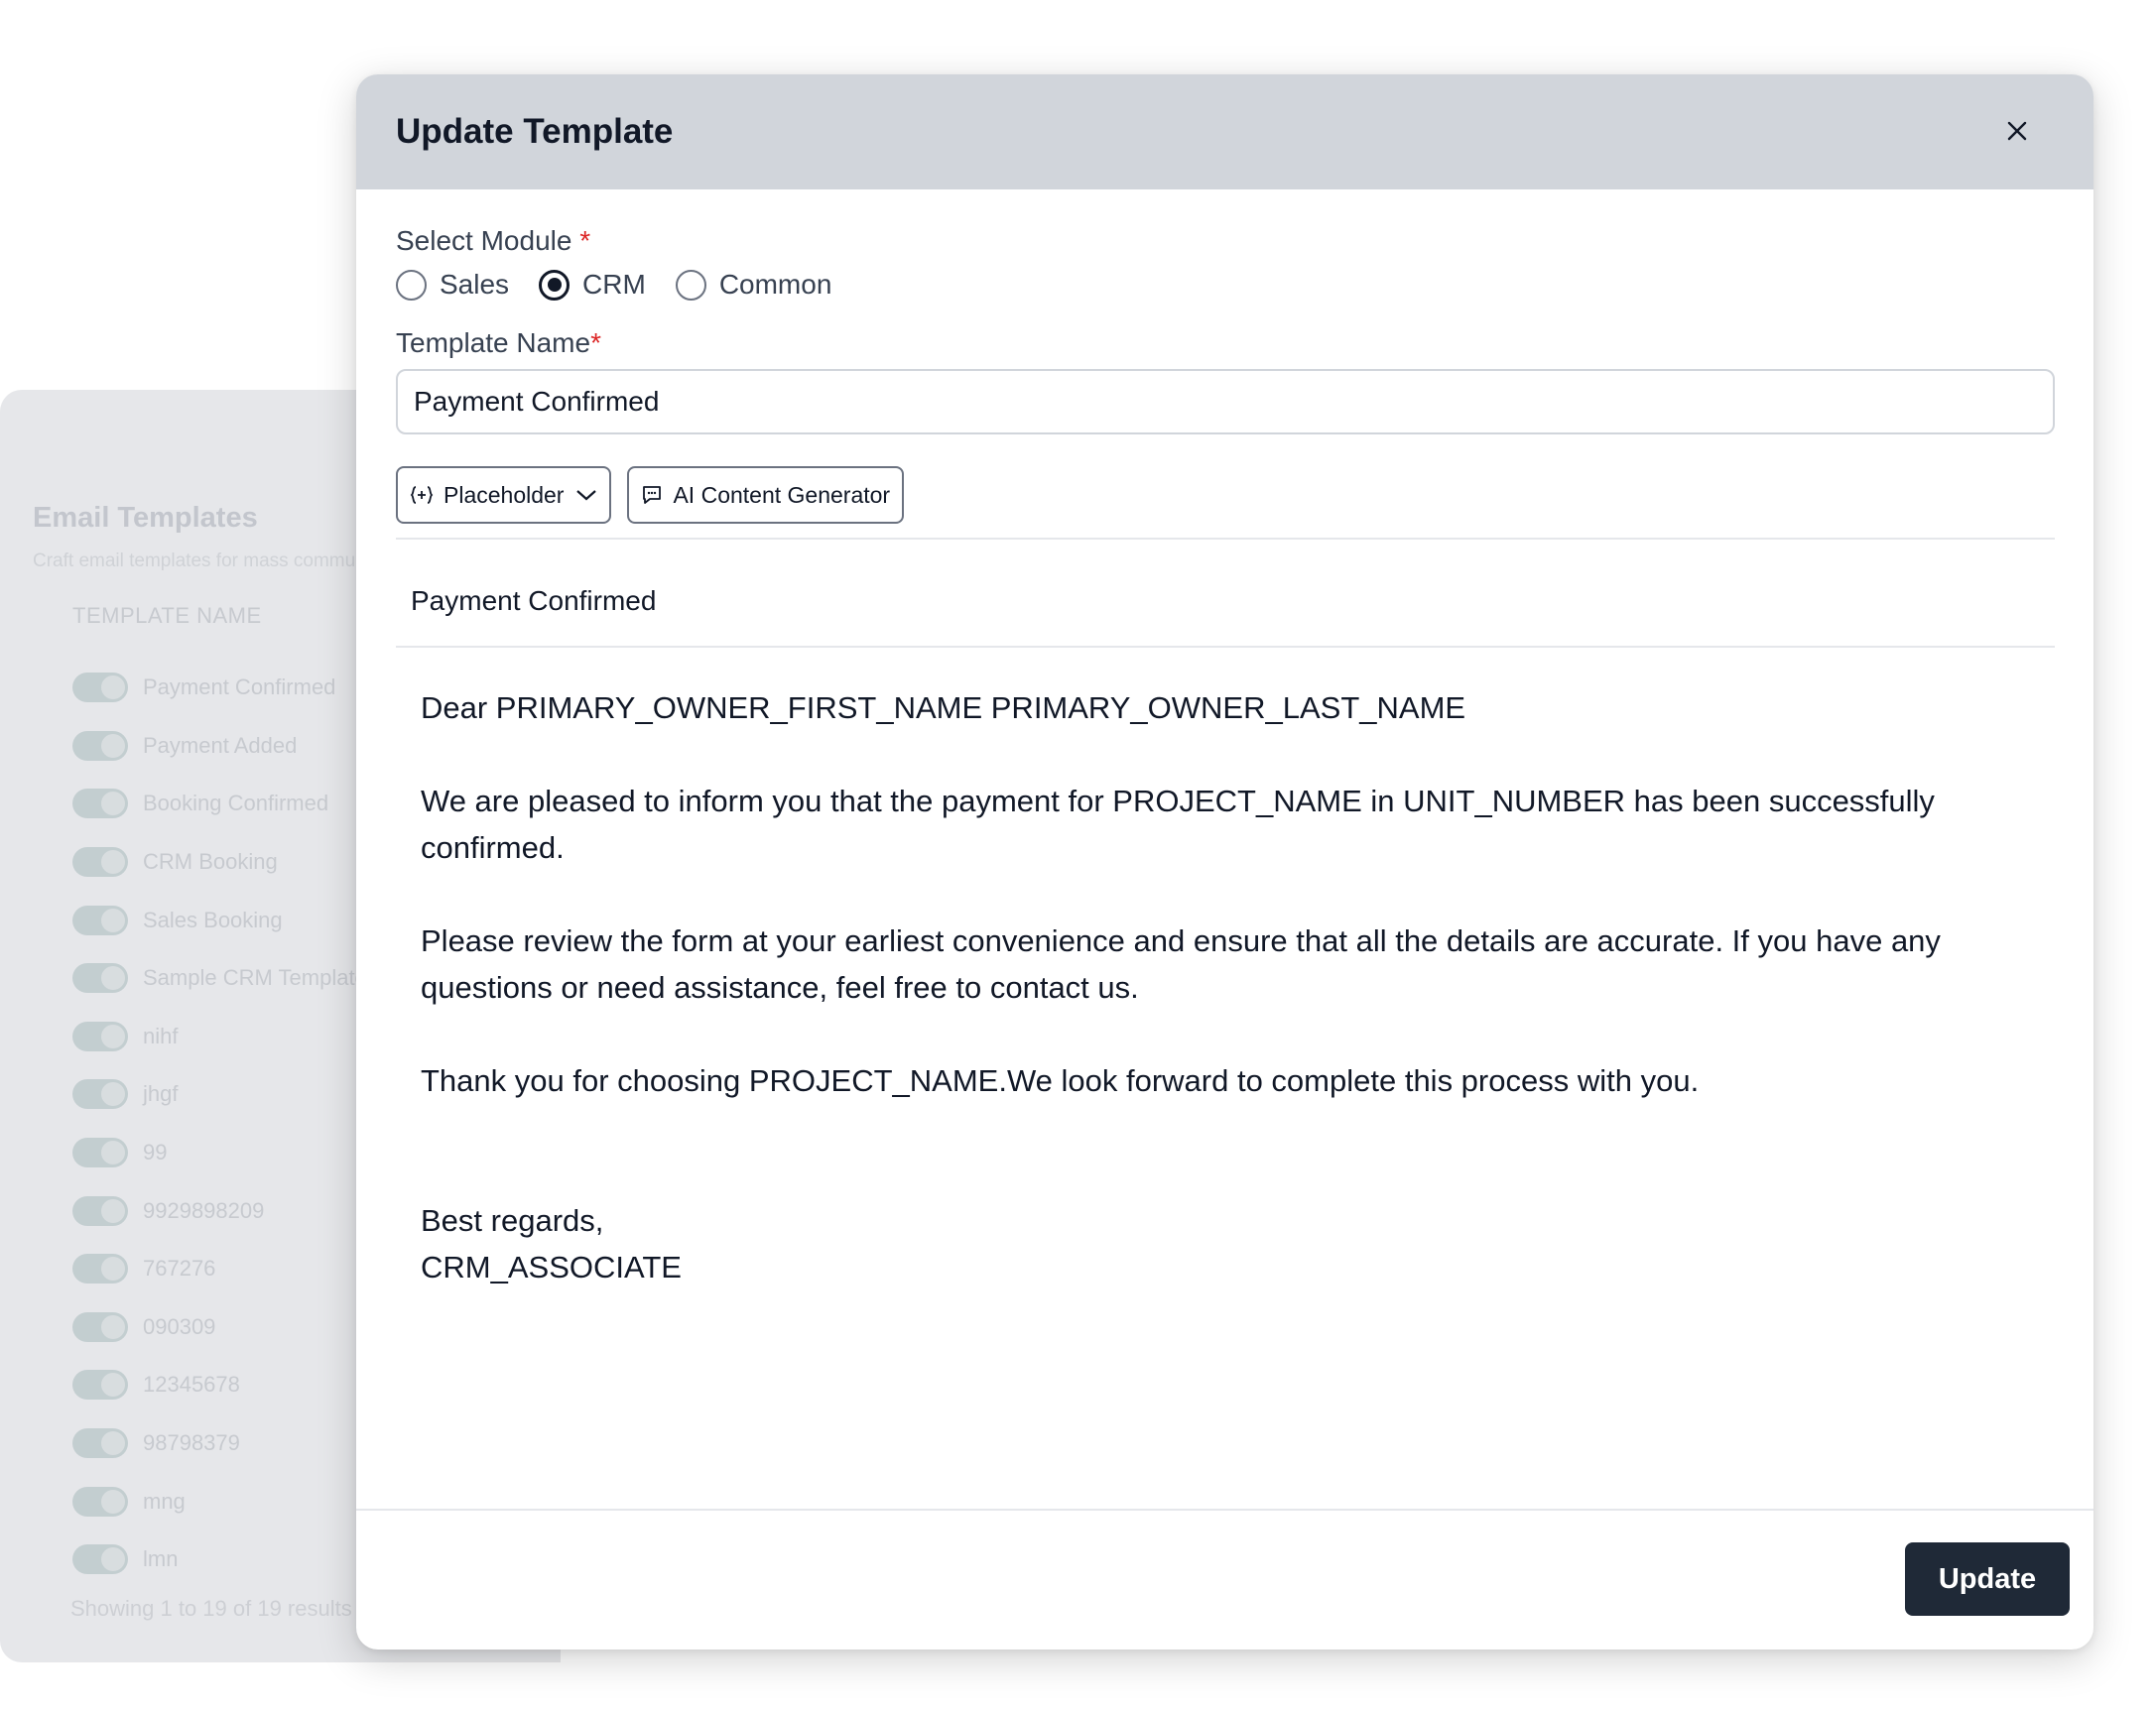 The width and height of the screenshot is (2156, 1713). I want to click on select-module-label: Select Module *, so click(493, 241).